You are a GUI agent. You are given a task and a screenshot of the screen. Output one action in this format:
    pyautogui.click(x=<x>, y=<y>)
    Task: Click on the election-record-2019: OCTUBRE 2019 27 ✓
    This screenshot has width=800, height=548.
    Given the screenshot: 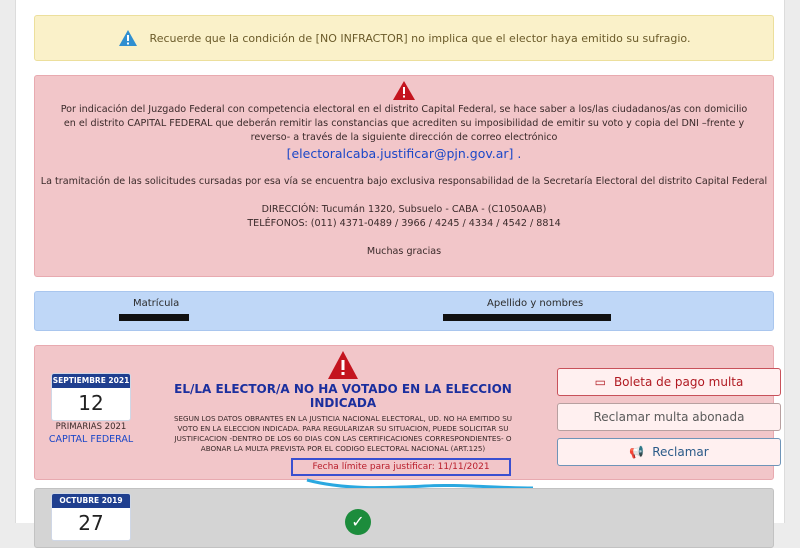 What is the action you would take?
    pyautogui.click(x=404, y=518)
    